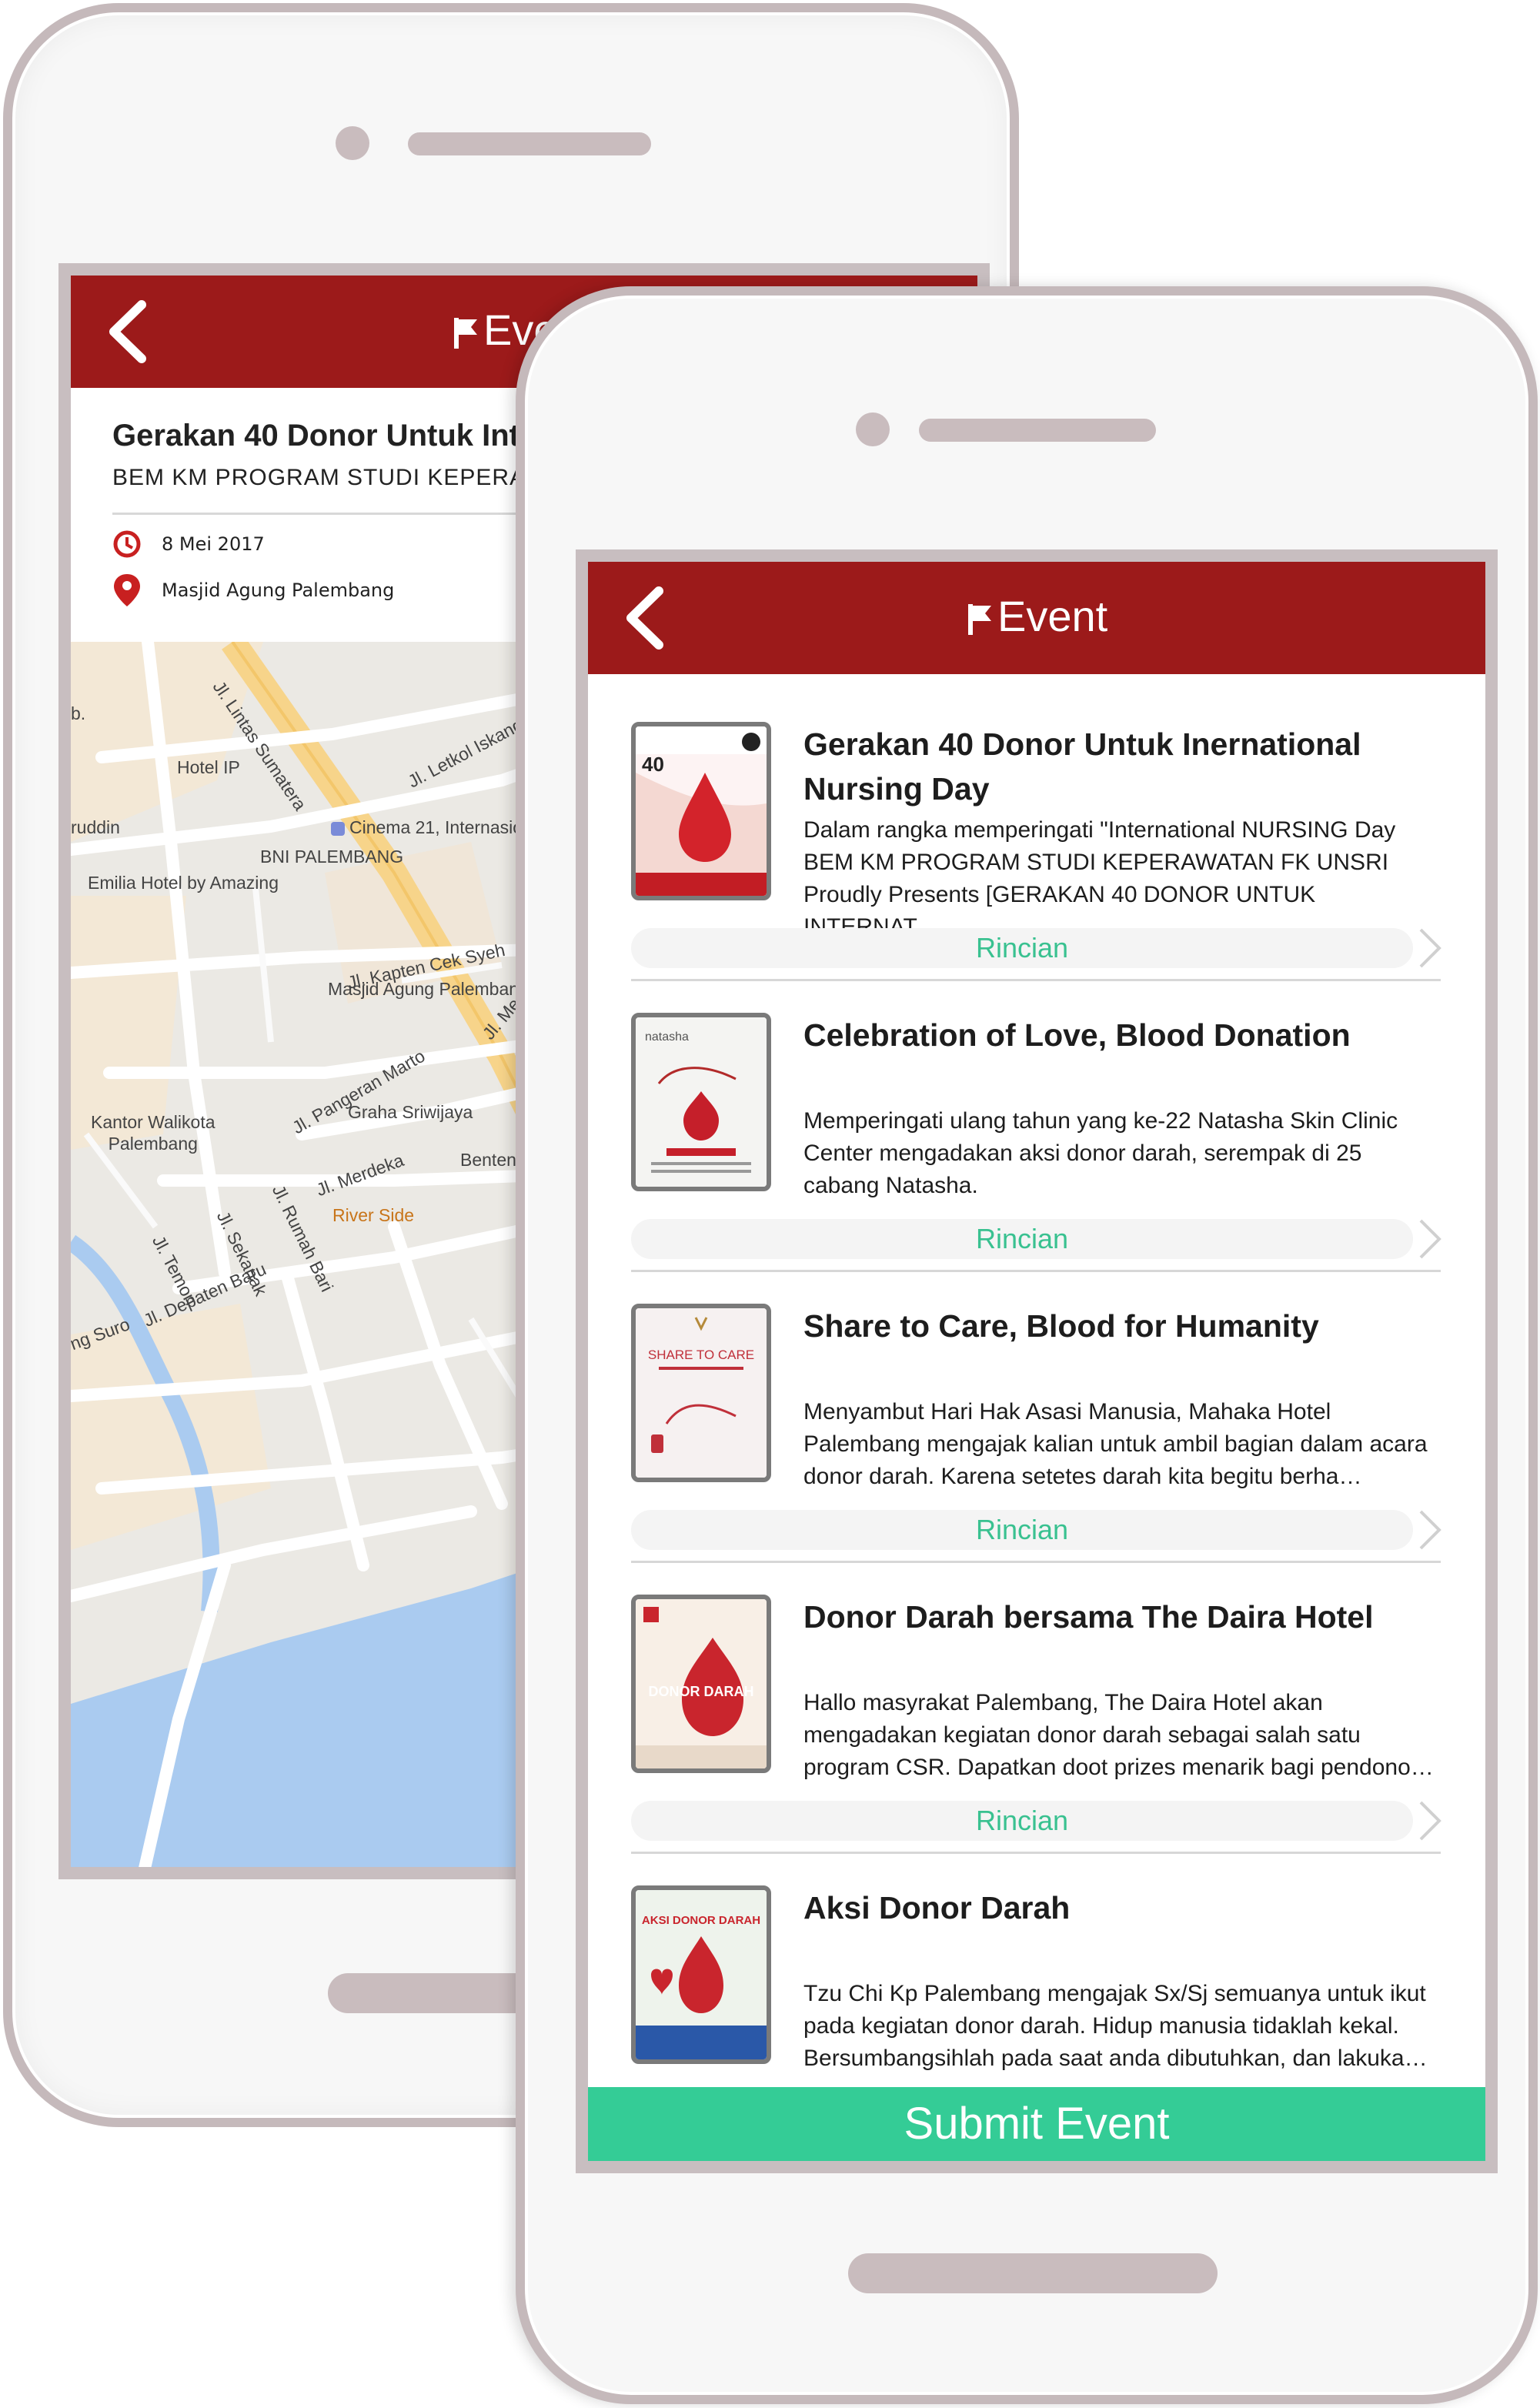 This screenshot has height=2408, width=1540. What do you see at coordinates (653, 764) in the screenshot?
I see `thumb-text: 40` at bounding box center [653, 764].